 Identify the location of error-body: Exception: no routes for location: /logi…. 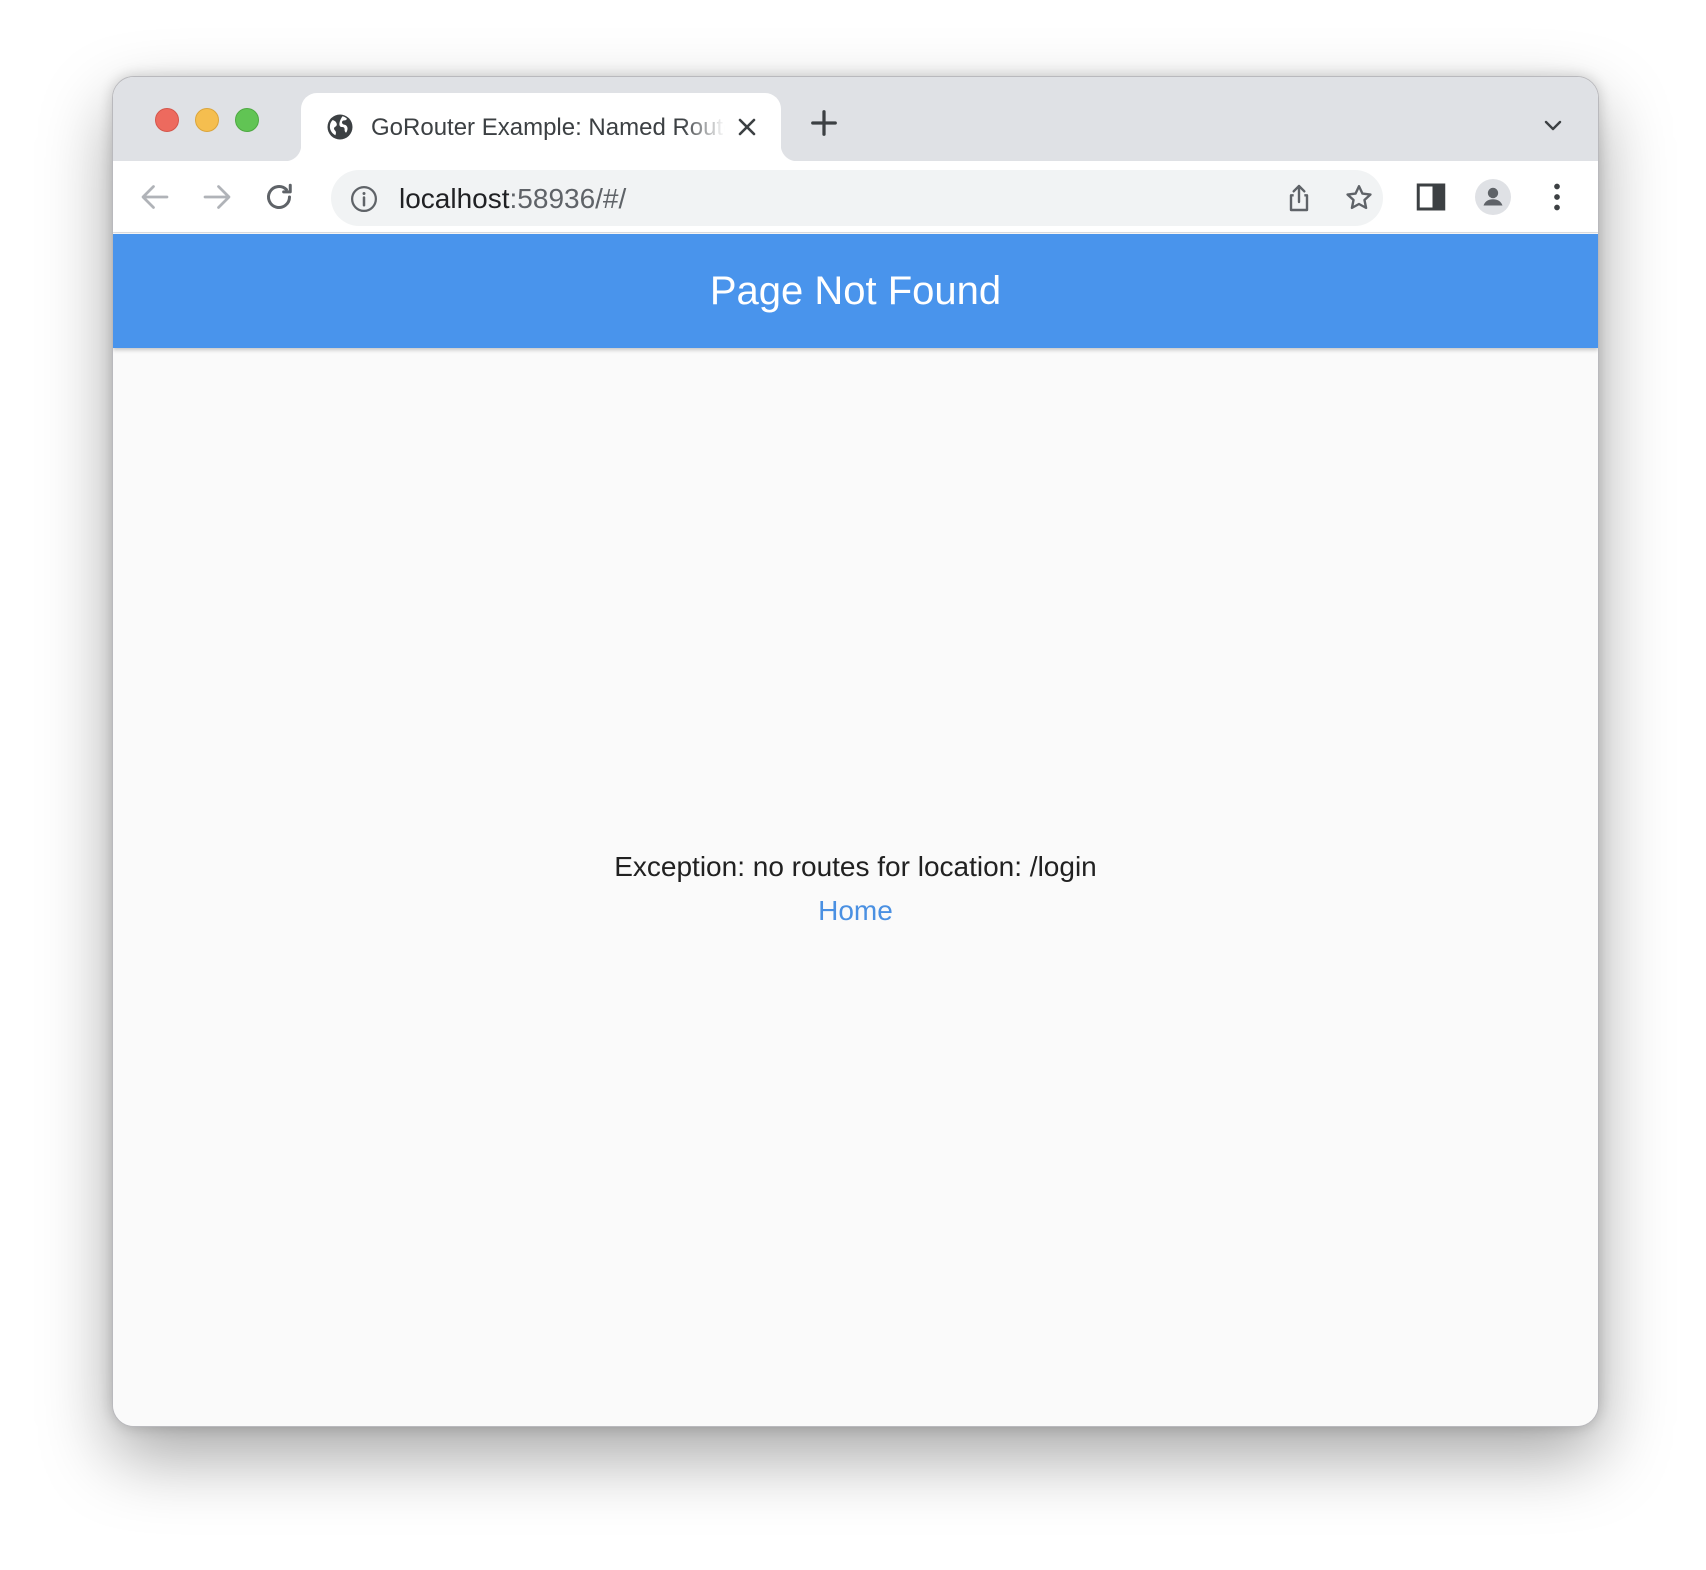
(855, 889).